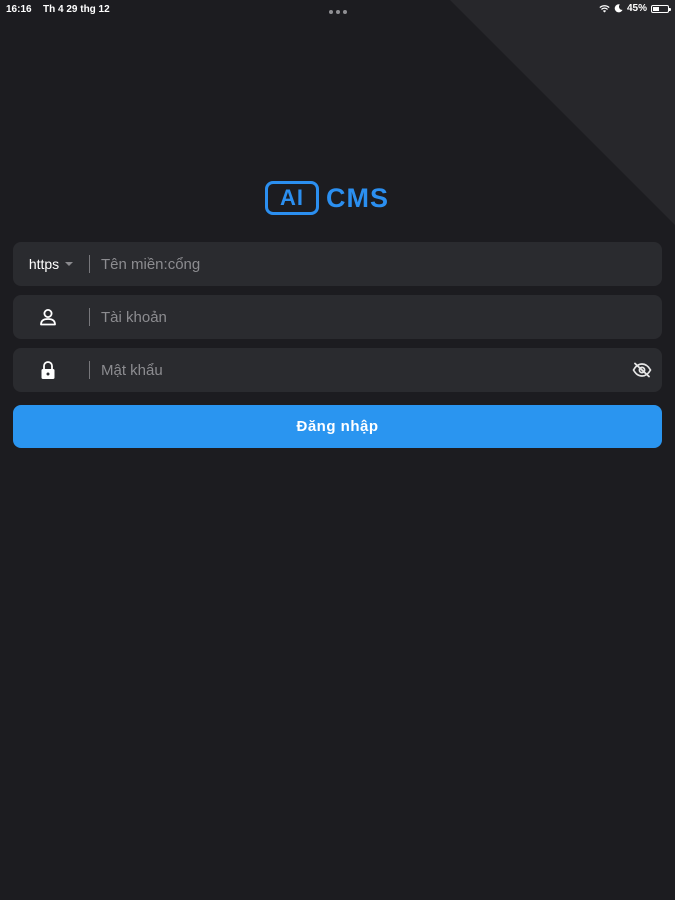 This screenshot has height=900, width=675. I want to click on protocol-select: https, so click(48, 264).